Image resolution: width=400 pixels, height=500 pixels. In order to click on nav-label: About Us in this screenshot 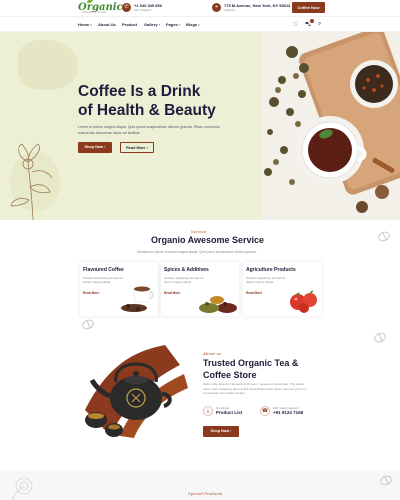, I will do `click(107, 24)`.